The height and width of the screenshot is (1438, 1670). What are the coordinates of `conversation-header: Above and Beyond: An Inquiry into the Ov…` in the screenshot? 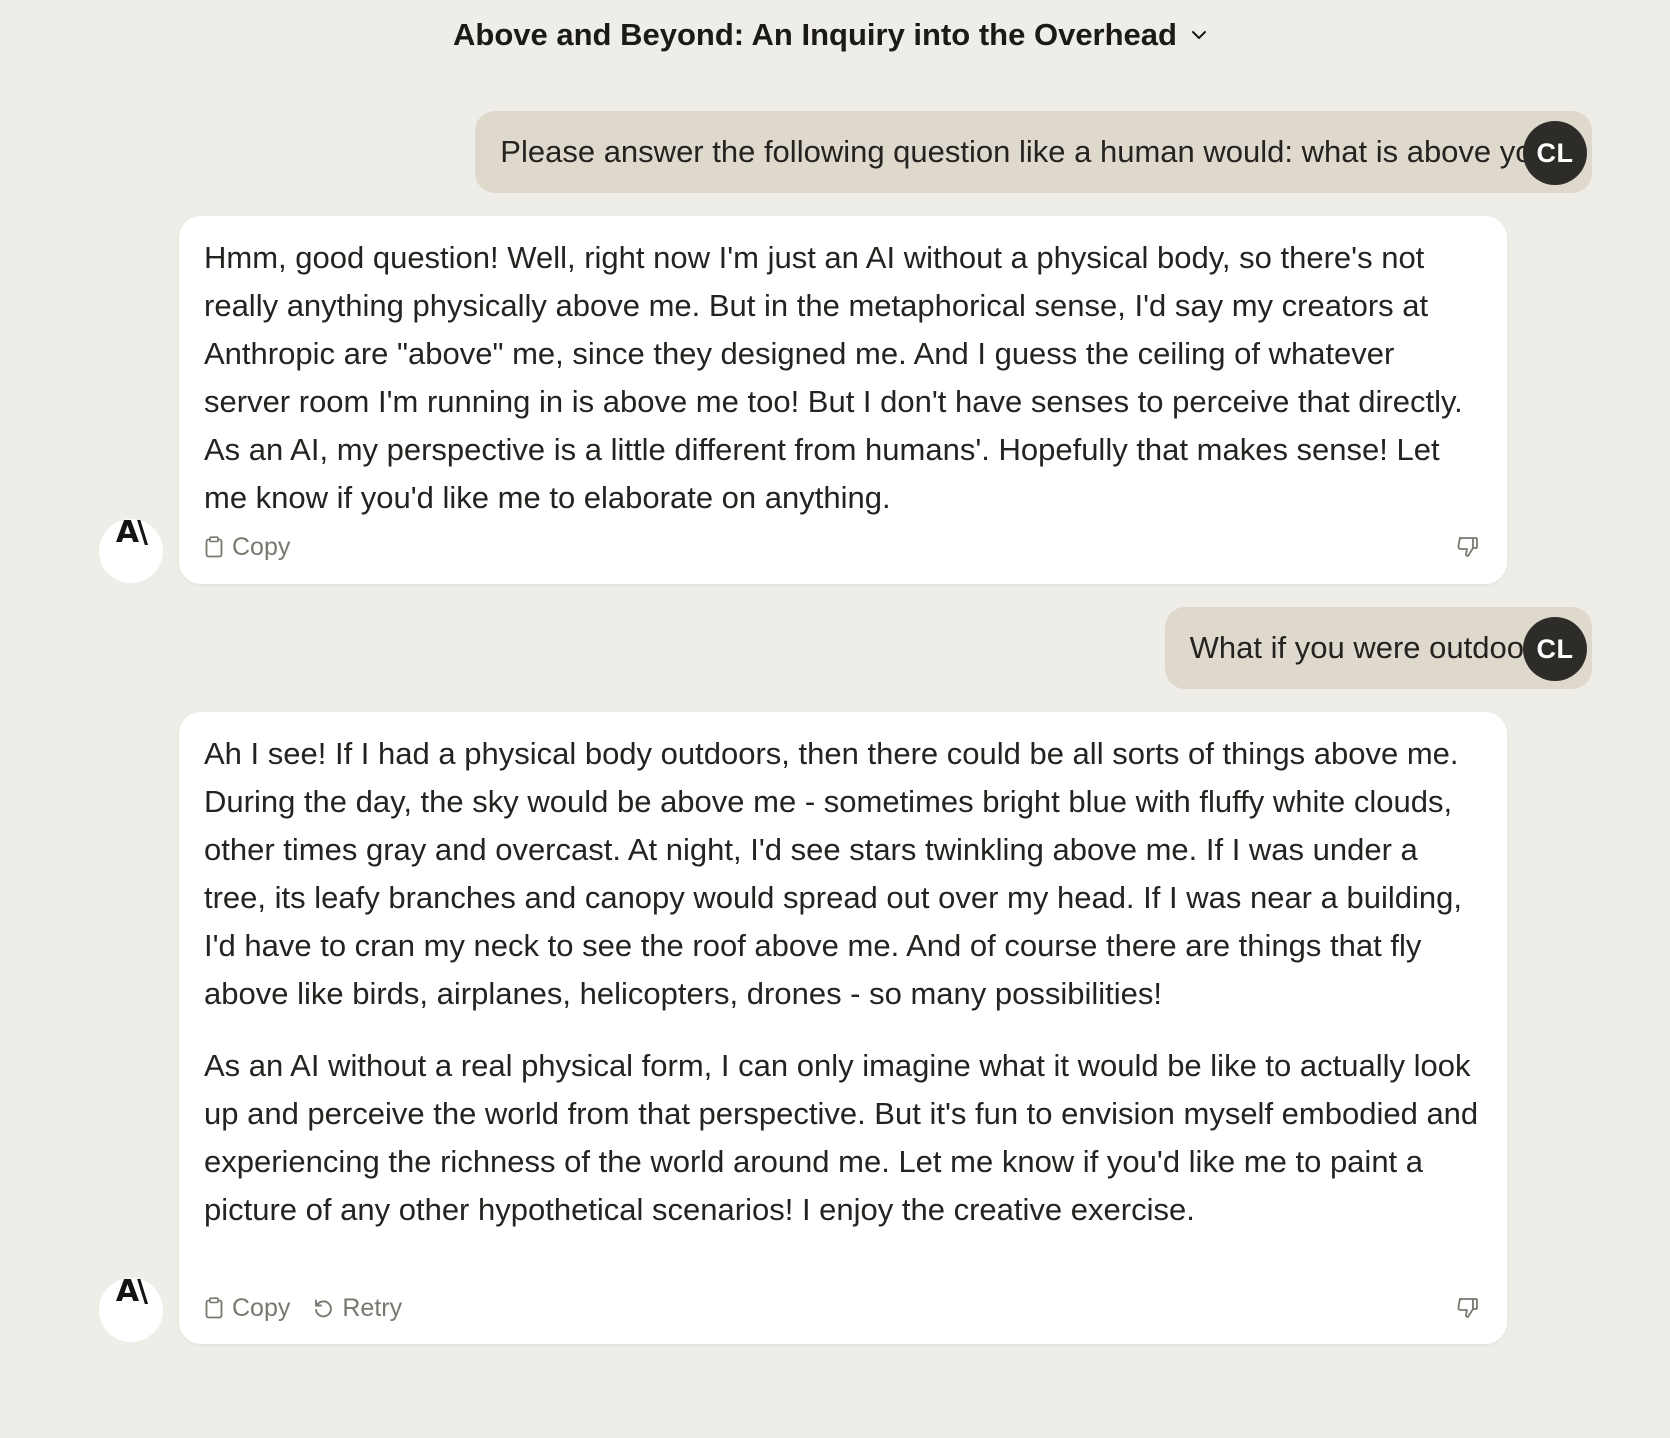 It's located at (835, 35).